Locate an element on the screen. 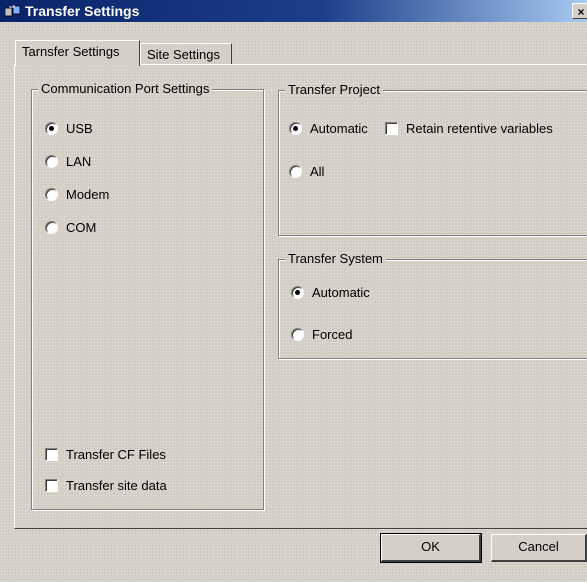 The height and width of the screenshot is (582, 587). window-title: Transfer Settings is located at coordinates (82, 11).